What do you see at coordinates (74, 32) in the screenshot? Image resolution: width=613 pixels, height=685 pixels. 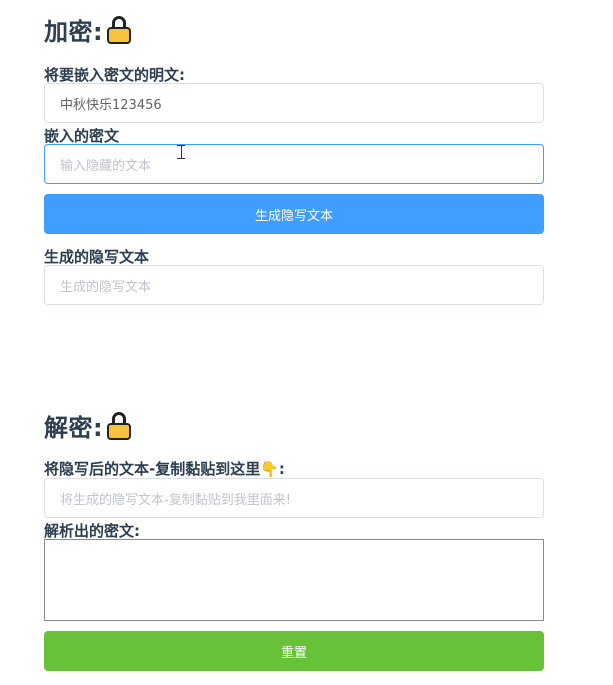 I see `encrypt-title-text: 加密:` at bounding box center [74, 32].